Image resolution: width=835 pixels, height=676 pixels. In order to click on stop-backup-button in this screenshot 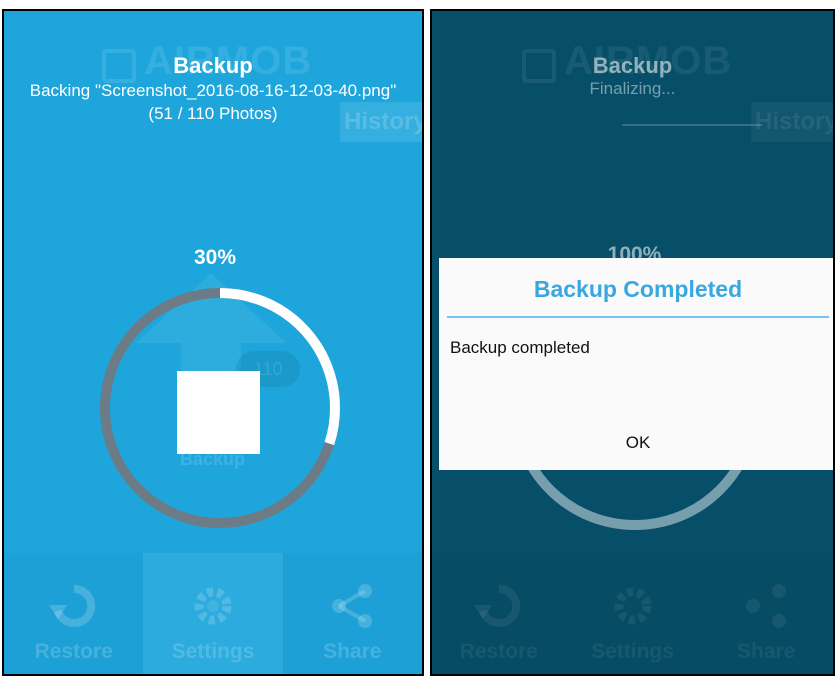, I will do `click(218, 412)`.